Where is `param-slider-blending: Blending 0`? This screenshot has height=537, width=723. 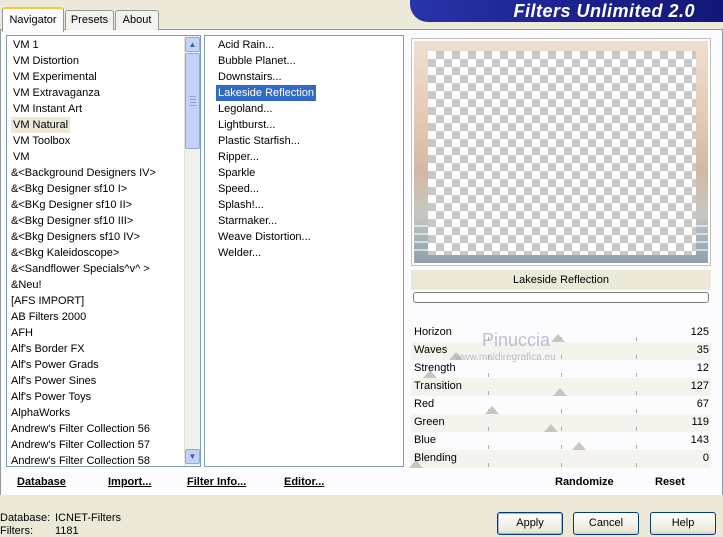
param-slider-blending: Blending 0 is located at coordinates (560, 459).